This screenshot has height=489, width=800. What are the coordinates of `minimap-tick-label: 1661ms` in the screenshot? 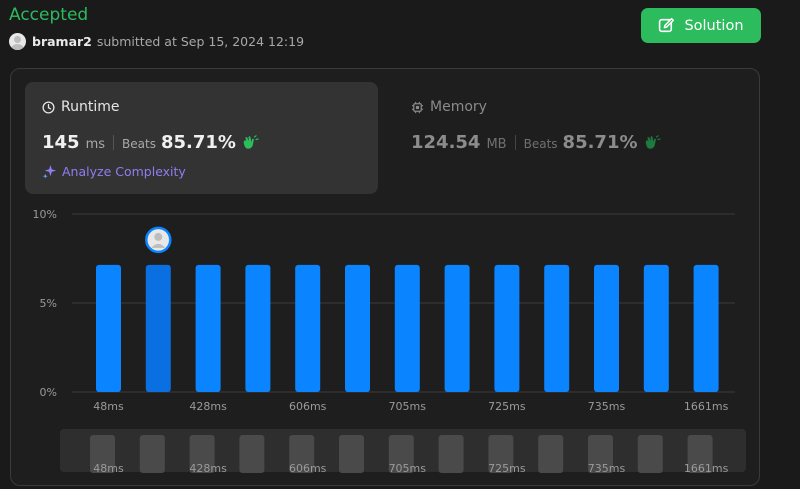 It's located at (706, 468).